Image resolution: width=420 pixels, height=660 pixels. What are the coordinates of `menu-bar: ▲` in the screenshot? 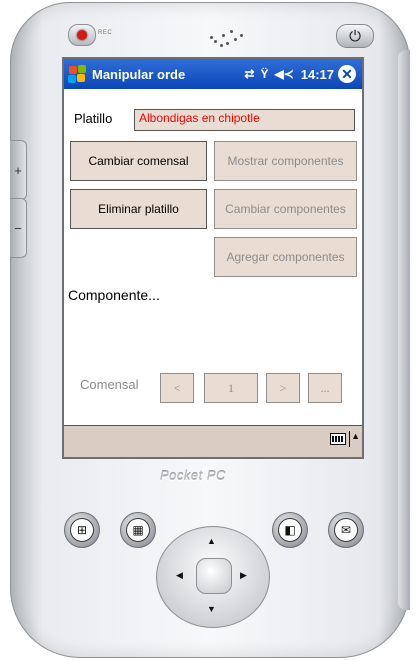 It's located at (213, 441).